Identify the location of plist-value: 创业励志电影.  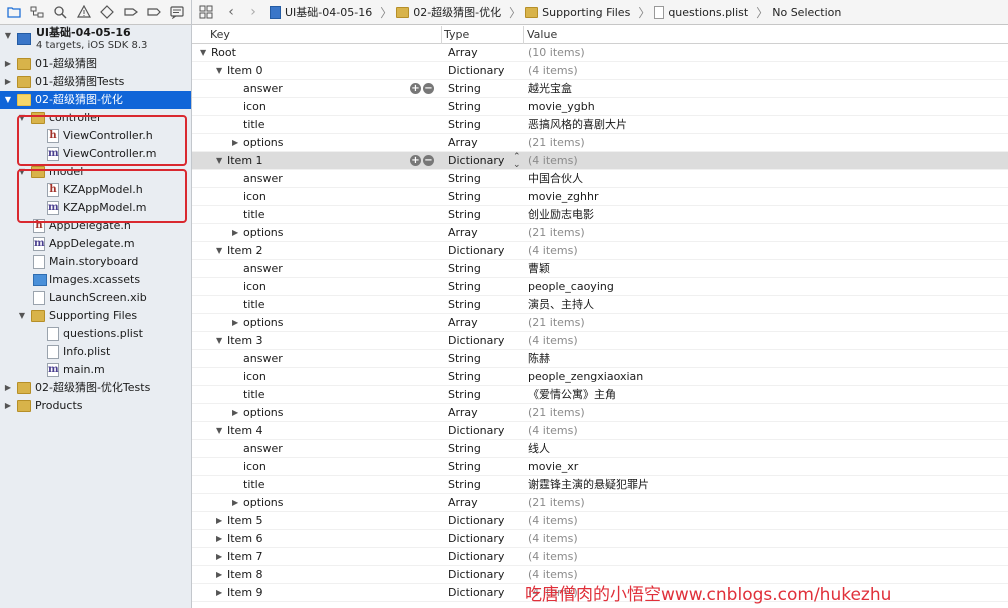
(561, 215).